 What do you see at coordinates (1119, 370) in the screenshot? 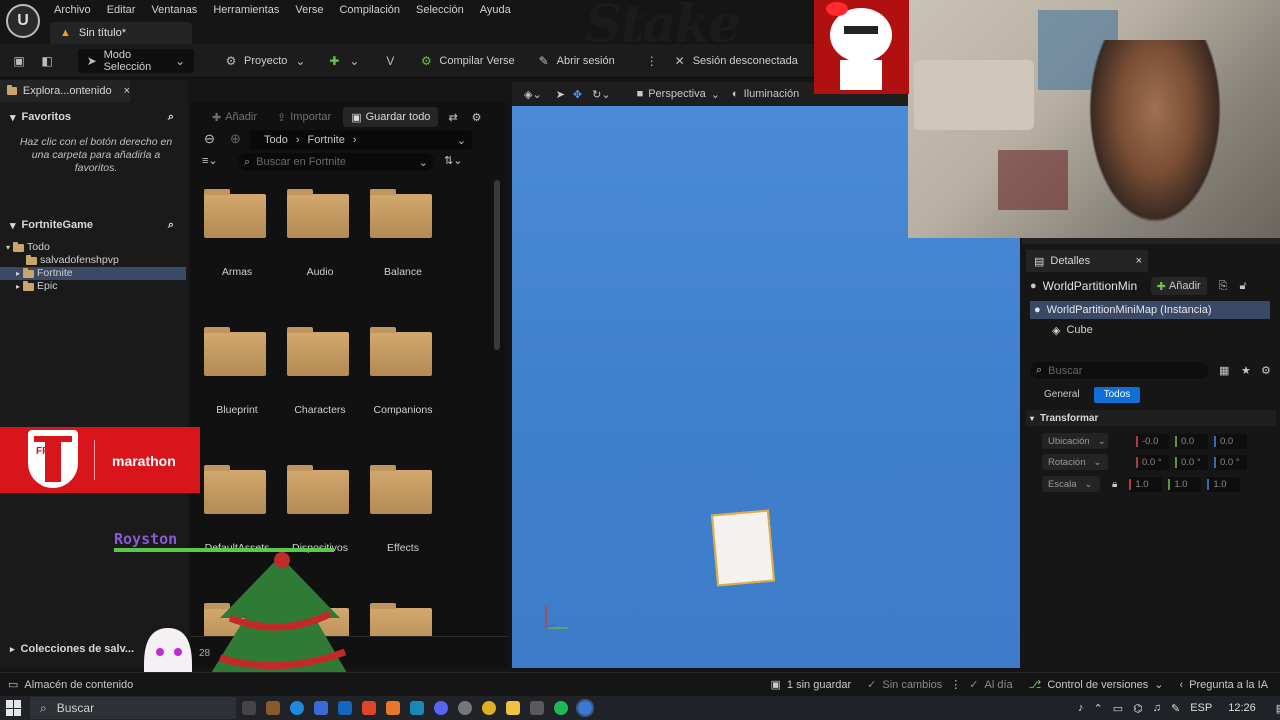
I see `details-search-input: ⌕ Buscar` at bounding box center [1119, 370].